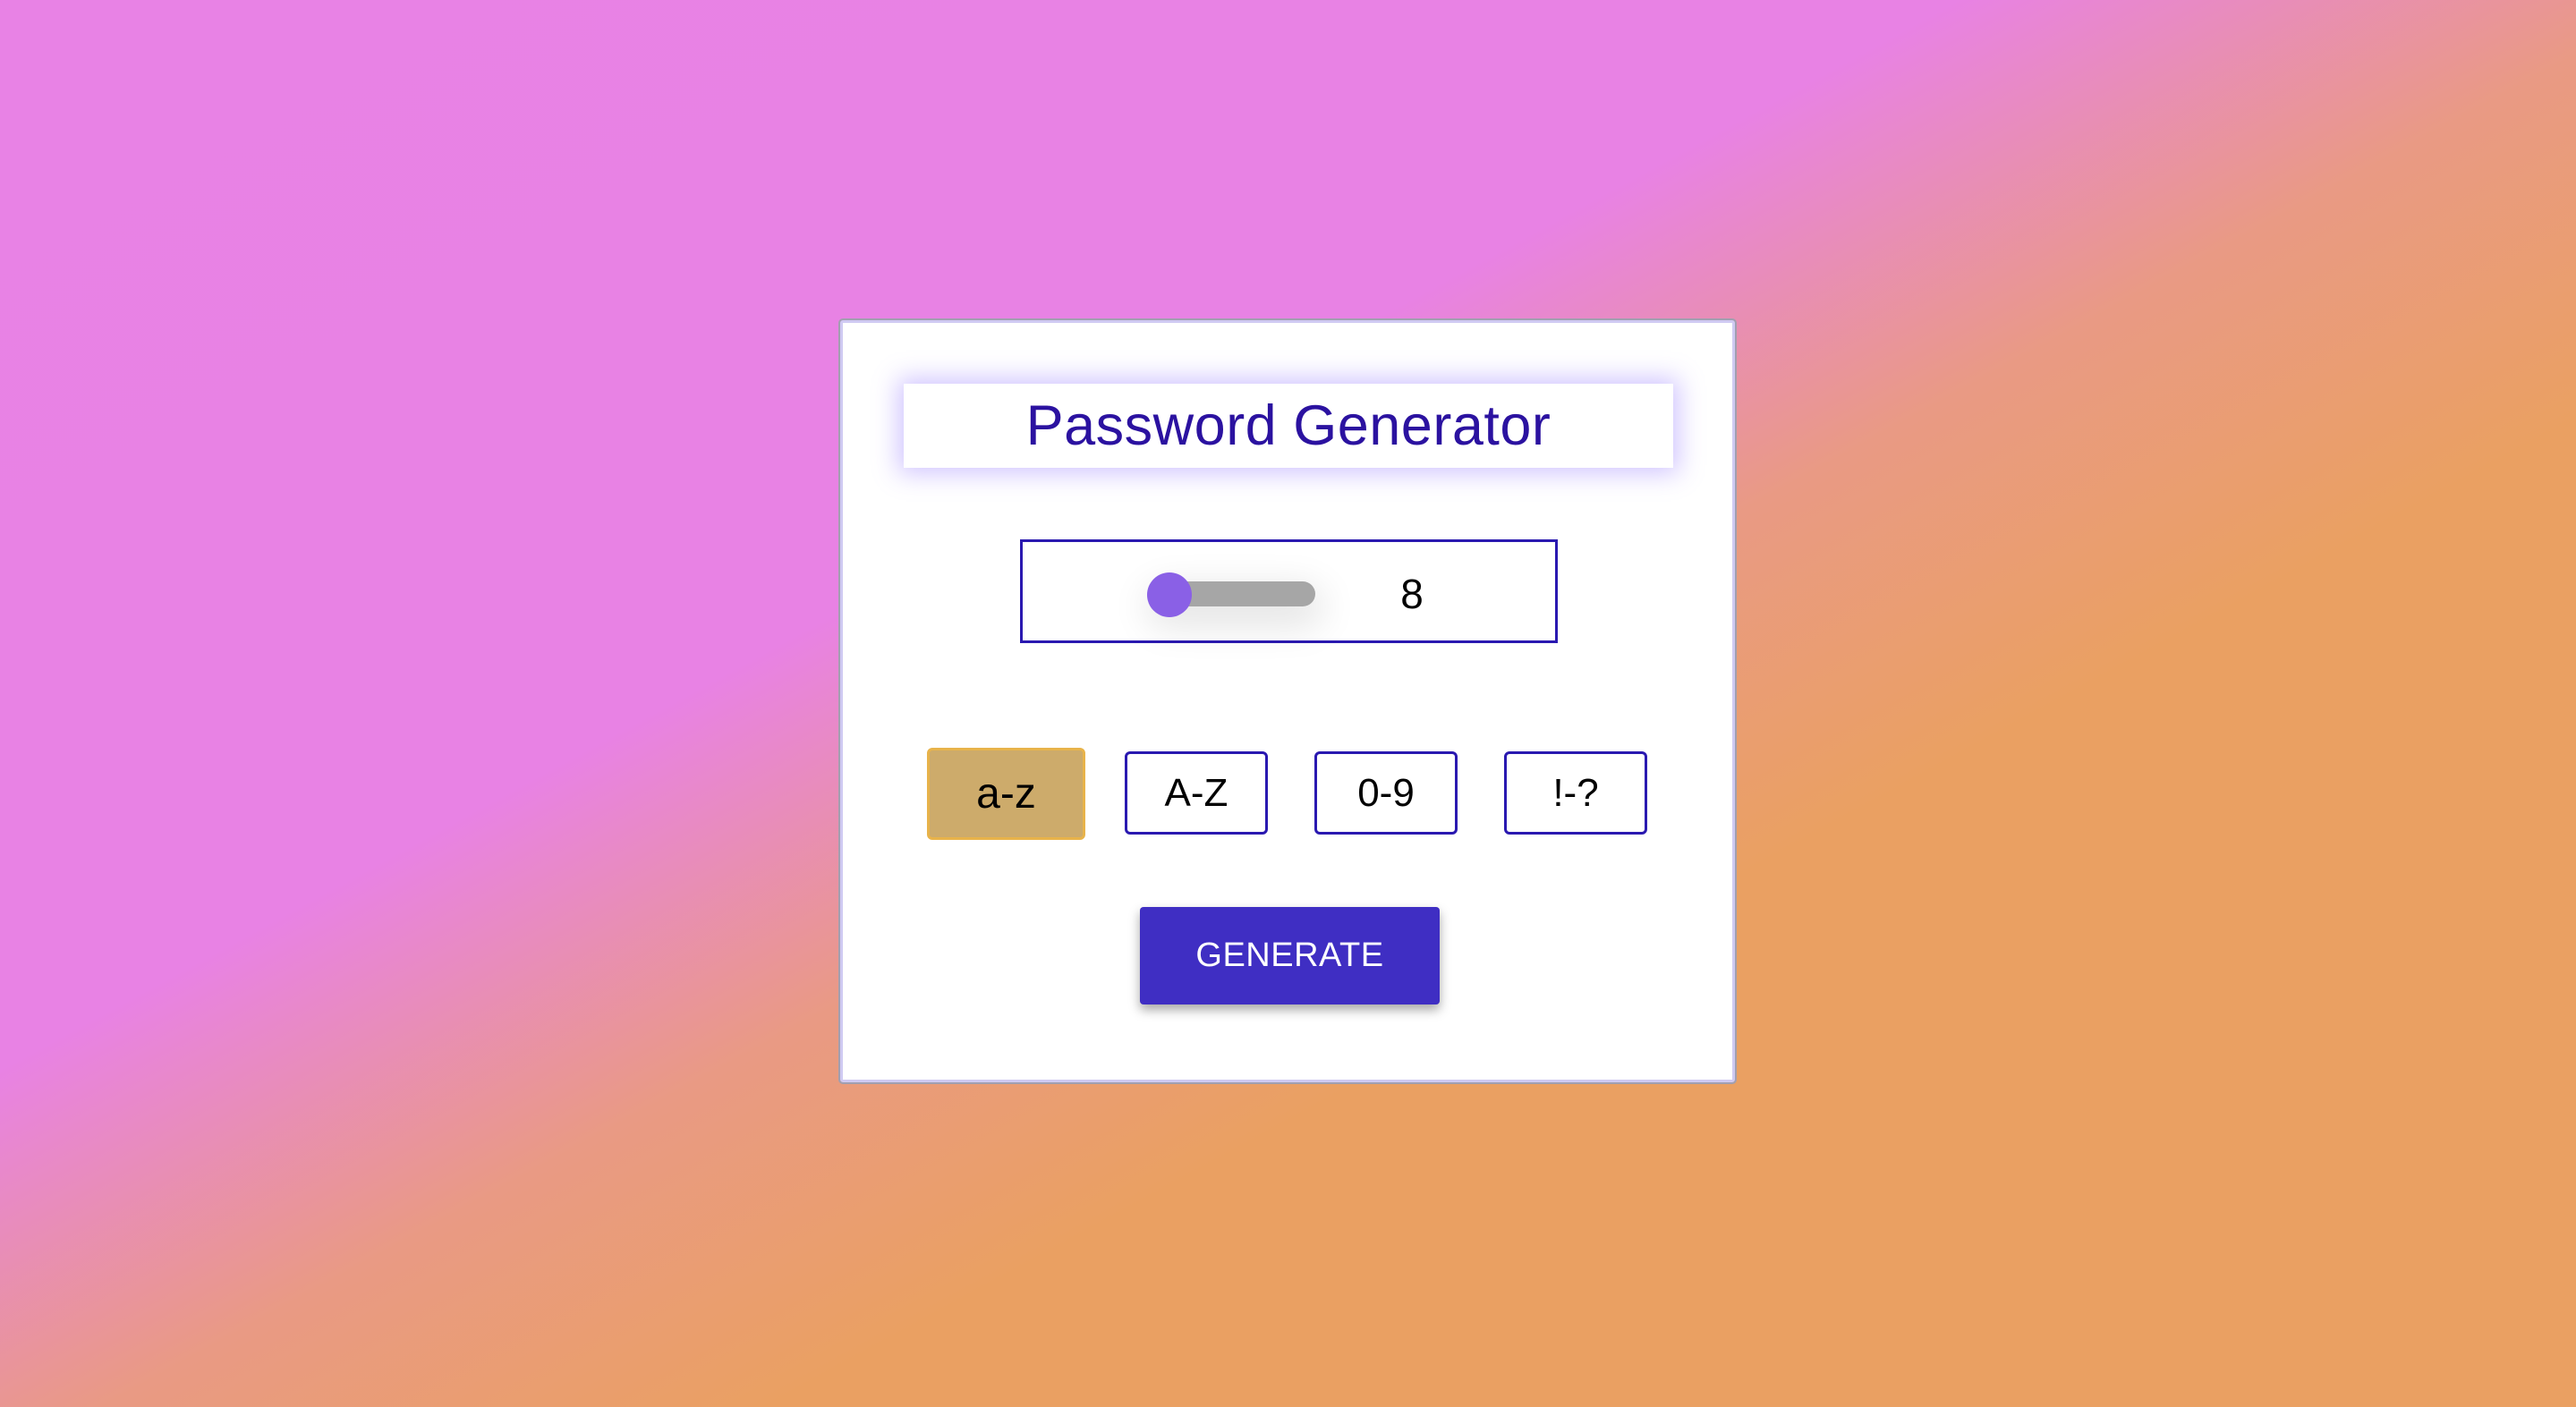  I want to click on uppercase-toggle: A-Z, so click(1196, 793).